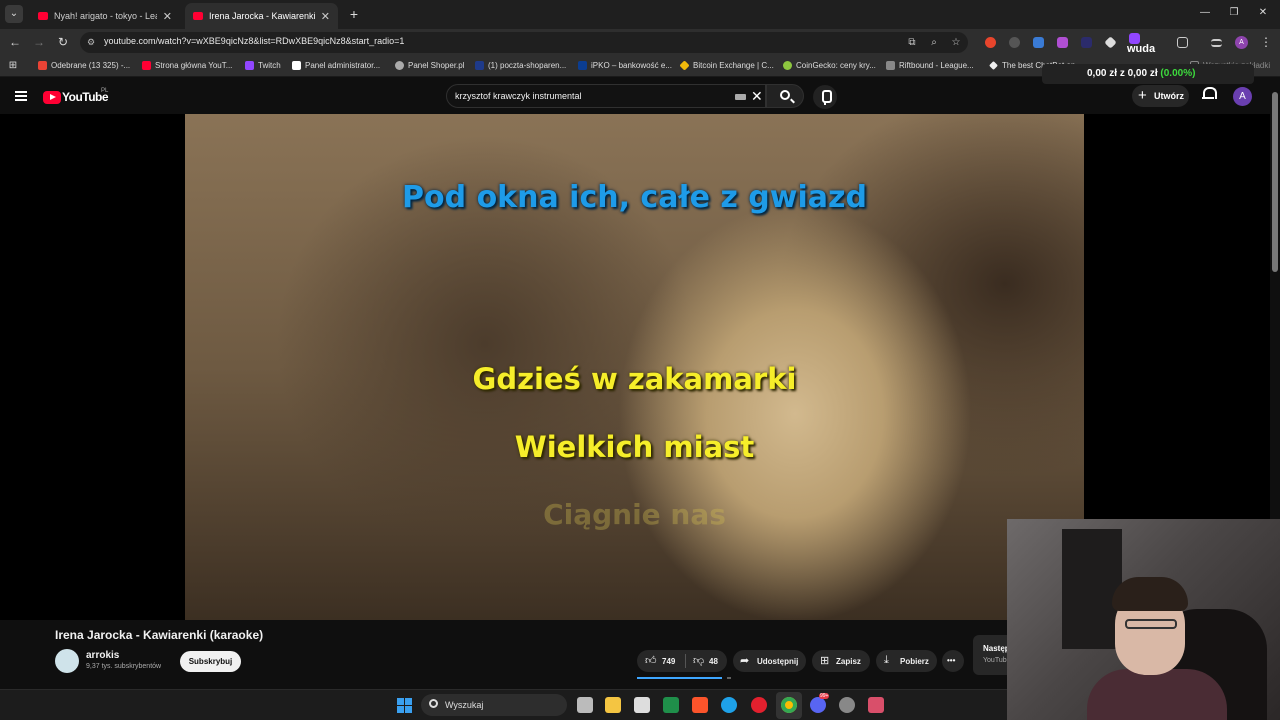  Describe the element at coordinates (105, 91) in the screenshot. I see `country-code: PL` at that location.